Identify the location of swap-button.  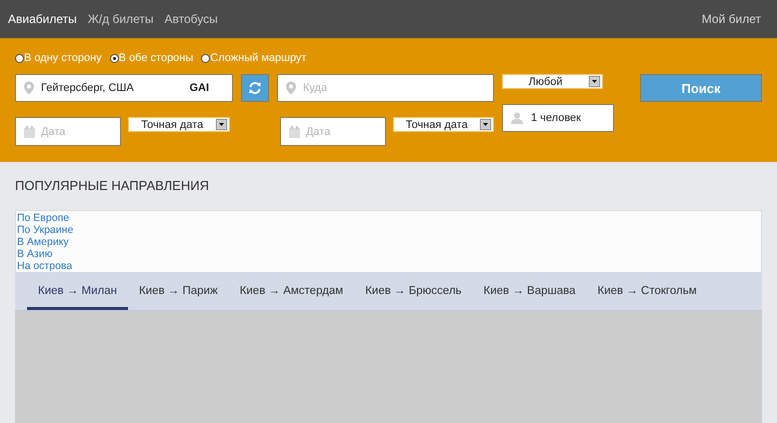
(255, 88).